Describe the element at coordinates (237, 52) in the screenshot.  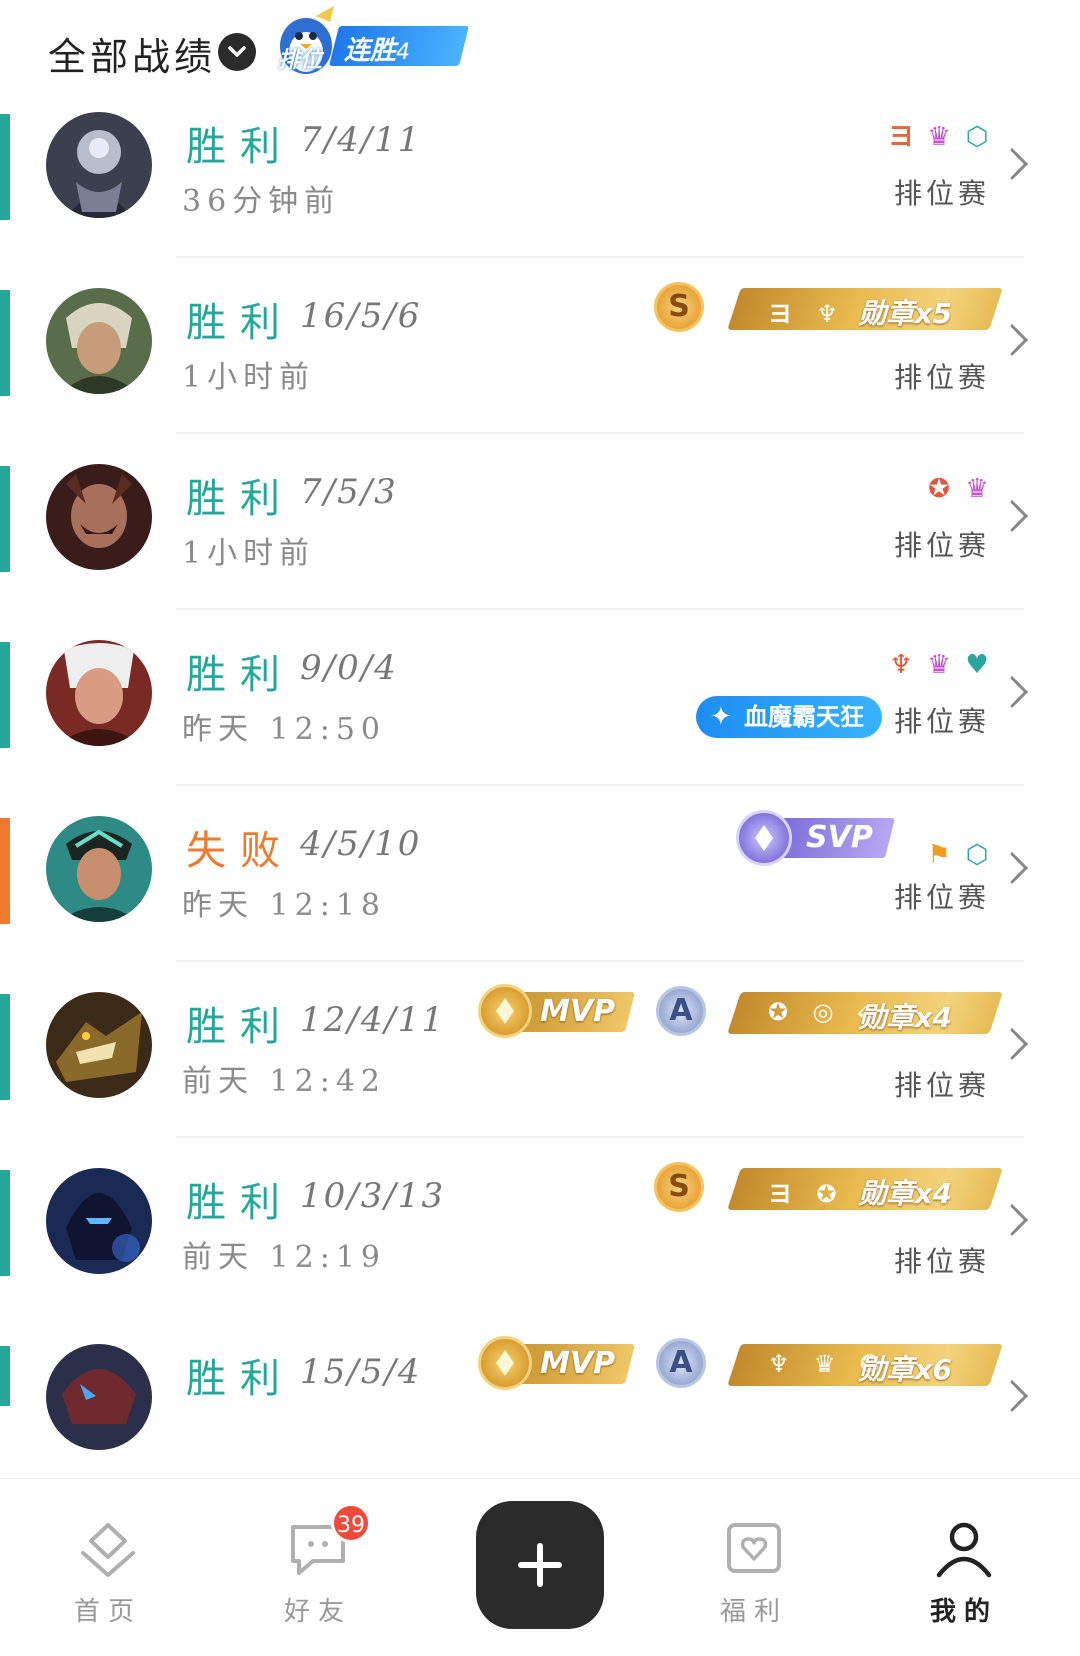
I see `filter-dropdown-button` at that location.